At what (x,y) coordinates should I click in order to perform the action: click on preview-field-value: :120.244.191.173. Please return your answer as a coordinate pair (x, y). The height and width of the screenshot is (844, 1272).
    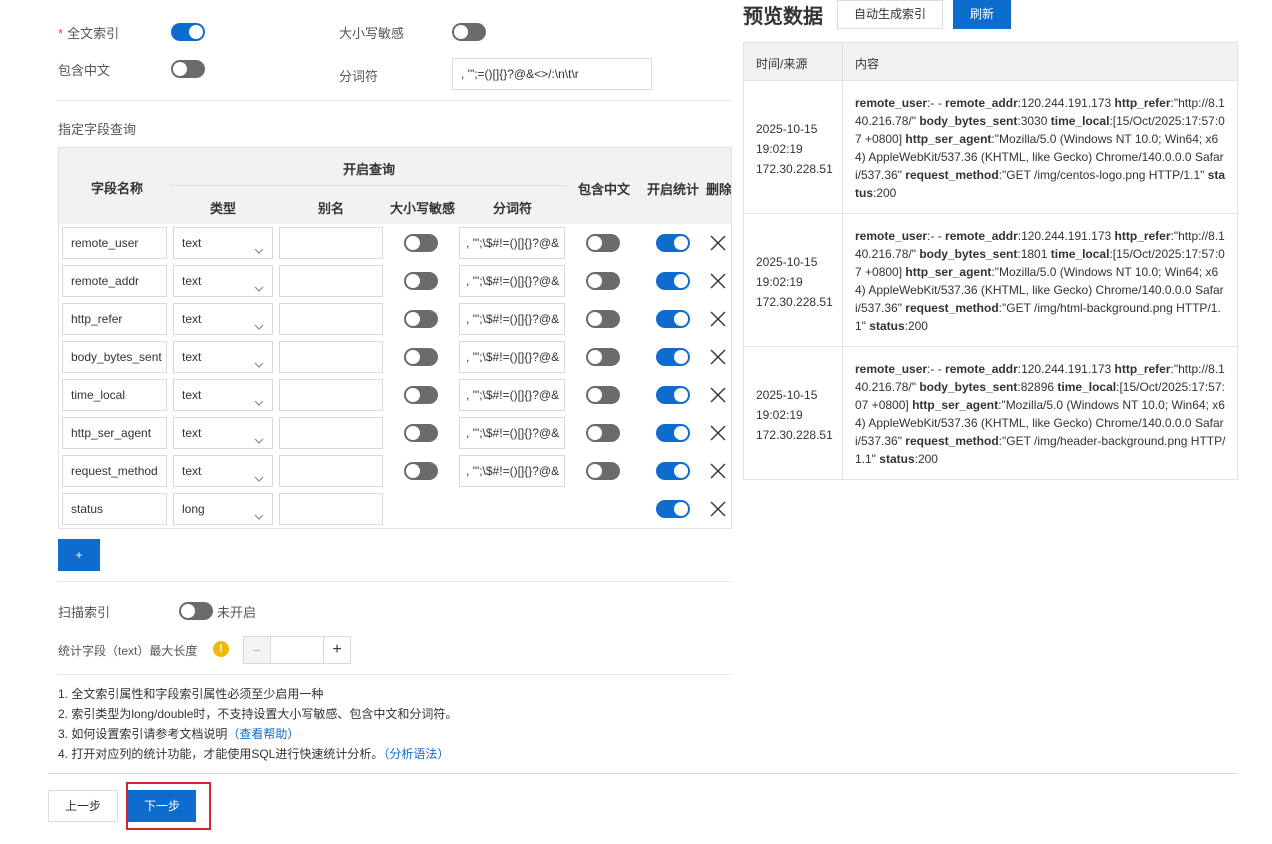
    Looking at the image, I should click on (1066, 103).